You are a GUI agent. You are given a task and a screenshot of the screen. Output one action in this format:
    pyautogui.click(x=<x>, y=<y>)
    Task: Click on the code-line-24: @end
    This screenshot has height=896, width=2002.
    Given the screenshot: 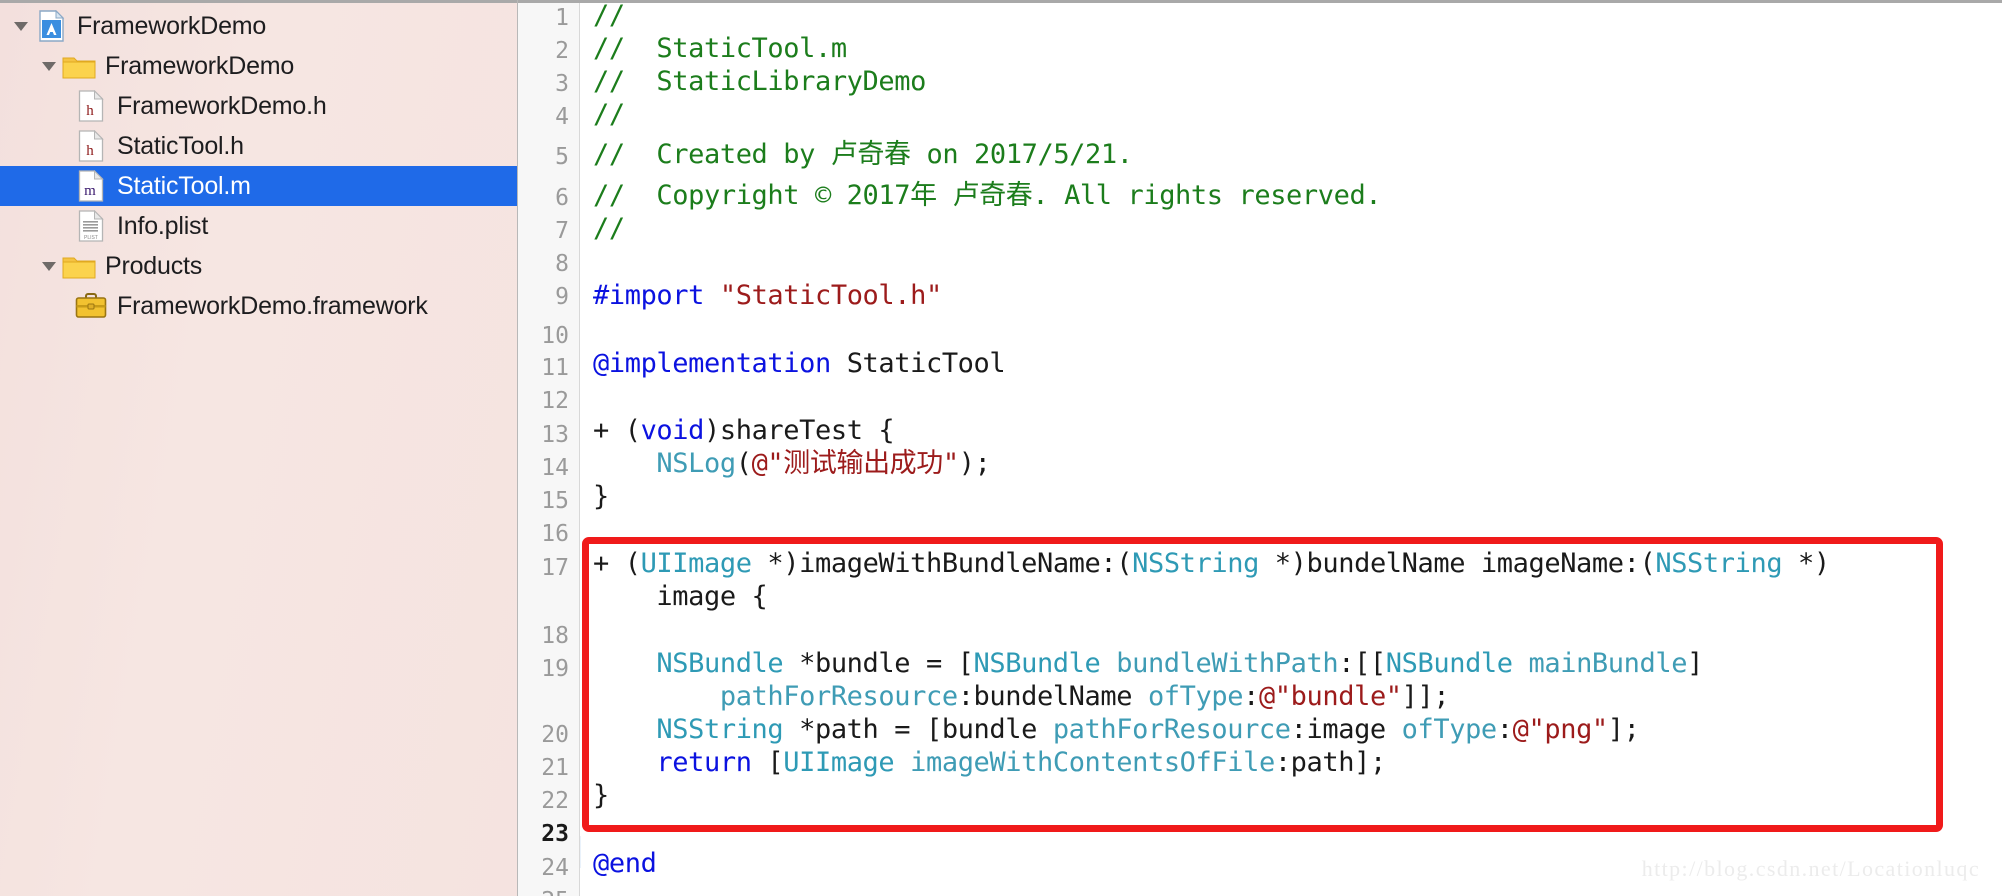 What is the action you would take?
    pyautogui.click(x=625, y=864)
    